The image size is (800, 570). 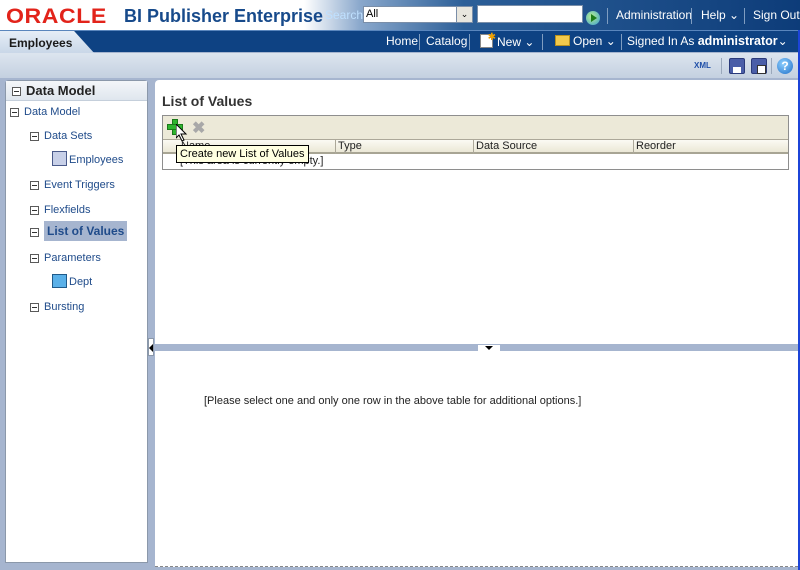 What do you see at coordinates (59, 281) in the screenshot?
I see `parameter-icon` at bounding box center [59, 281].